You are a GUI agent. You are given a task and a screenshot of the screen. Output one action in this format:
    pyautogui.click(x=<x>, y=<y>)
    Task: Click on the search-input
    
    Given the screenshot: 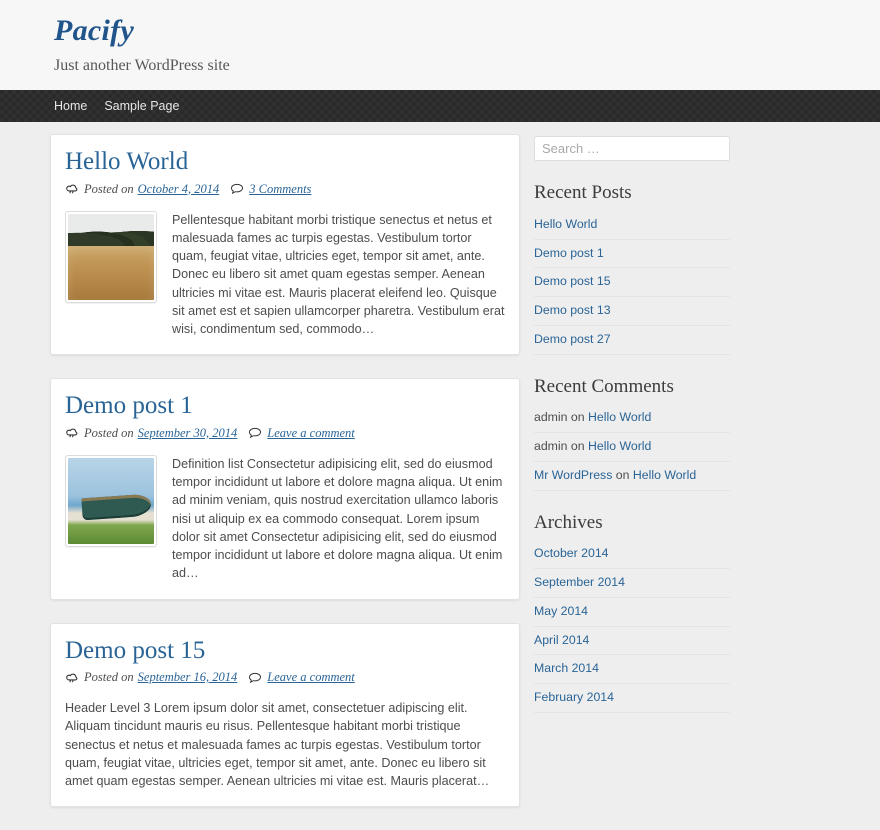 What is the action you would take?
    pyautogui.click(x=632, y=149)
    